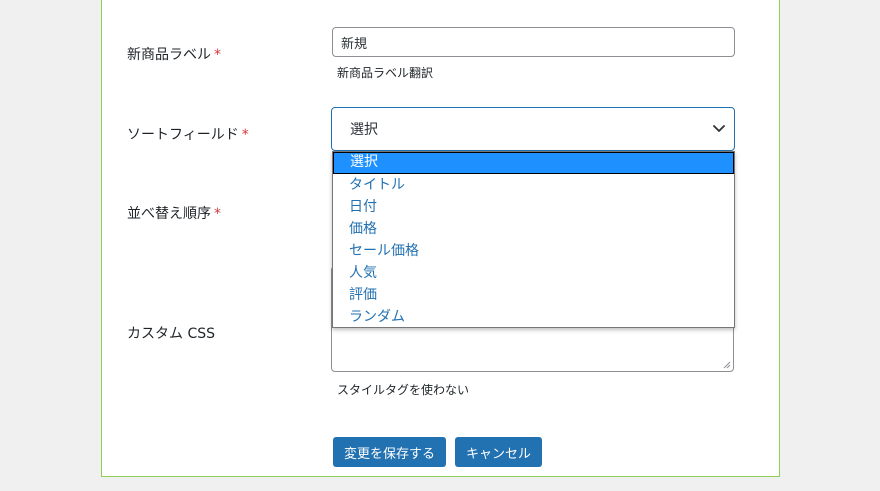 The image size is (880, 491). I want to click on sort-field-label: ソートフィールド *, so click(188, 134).